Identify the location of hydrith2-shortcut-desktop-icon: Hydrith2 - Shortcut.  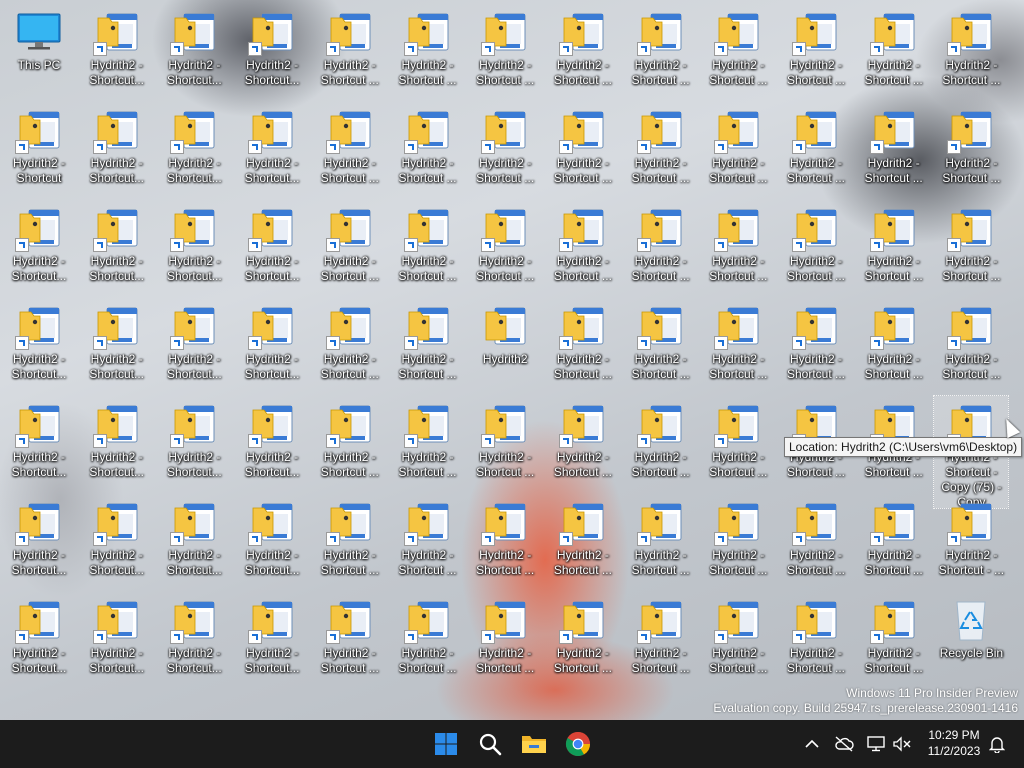
(39, 149).